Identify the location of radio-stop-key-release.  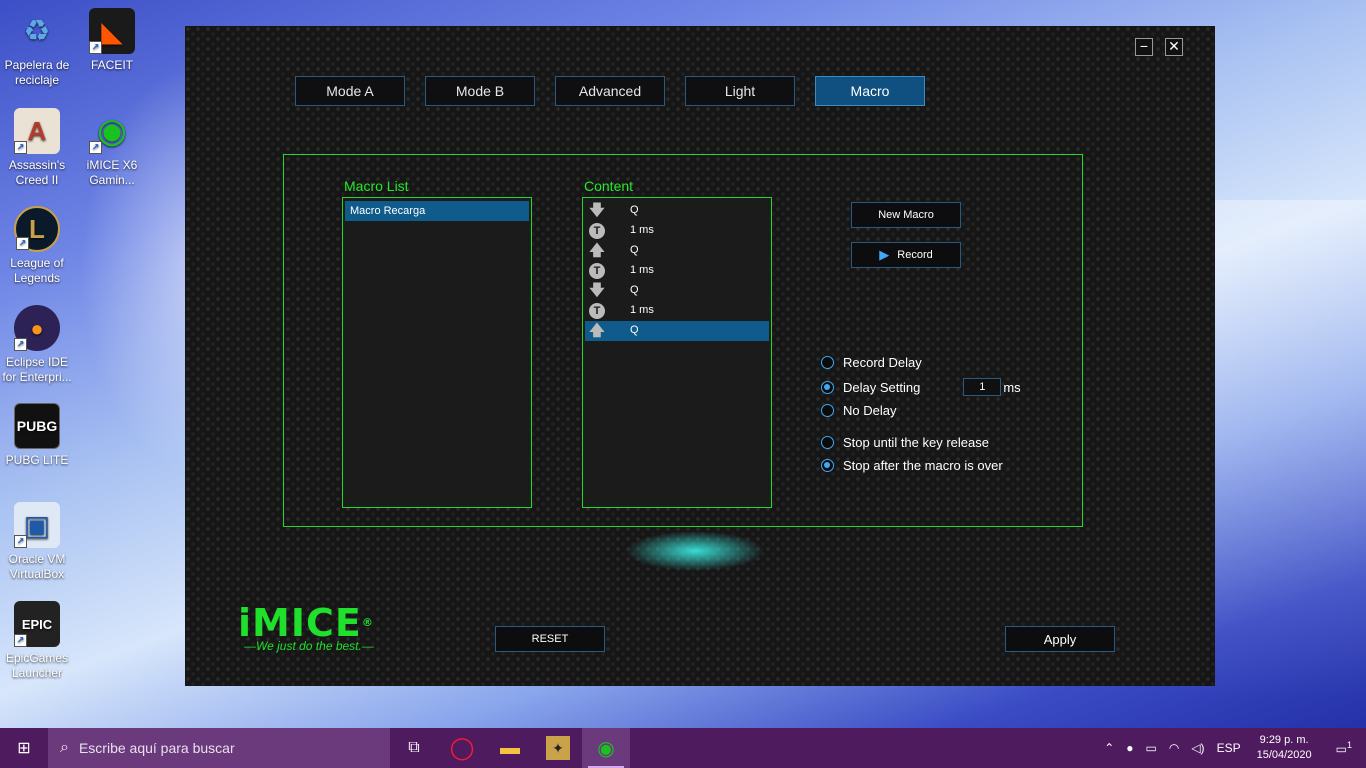
(827, 442).